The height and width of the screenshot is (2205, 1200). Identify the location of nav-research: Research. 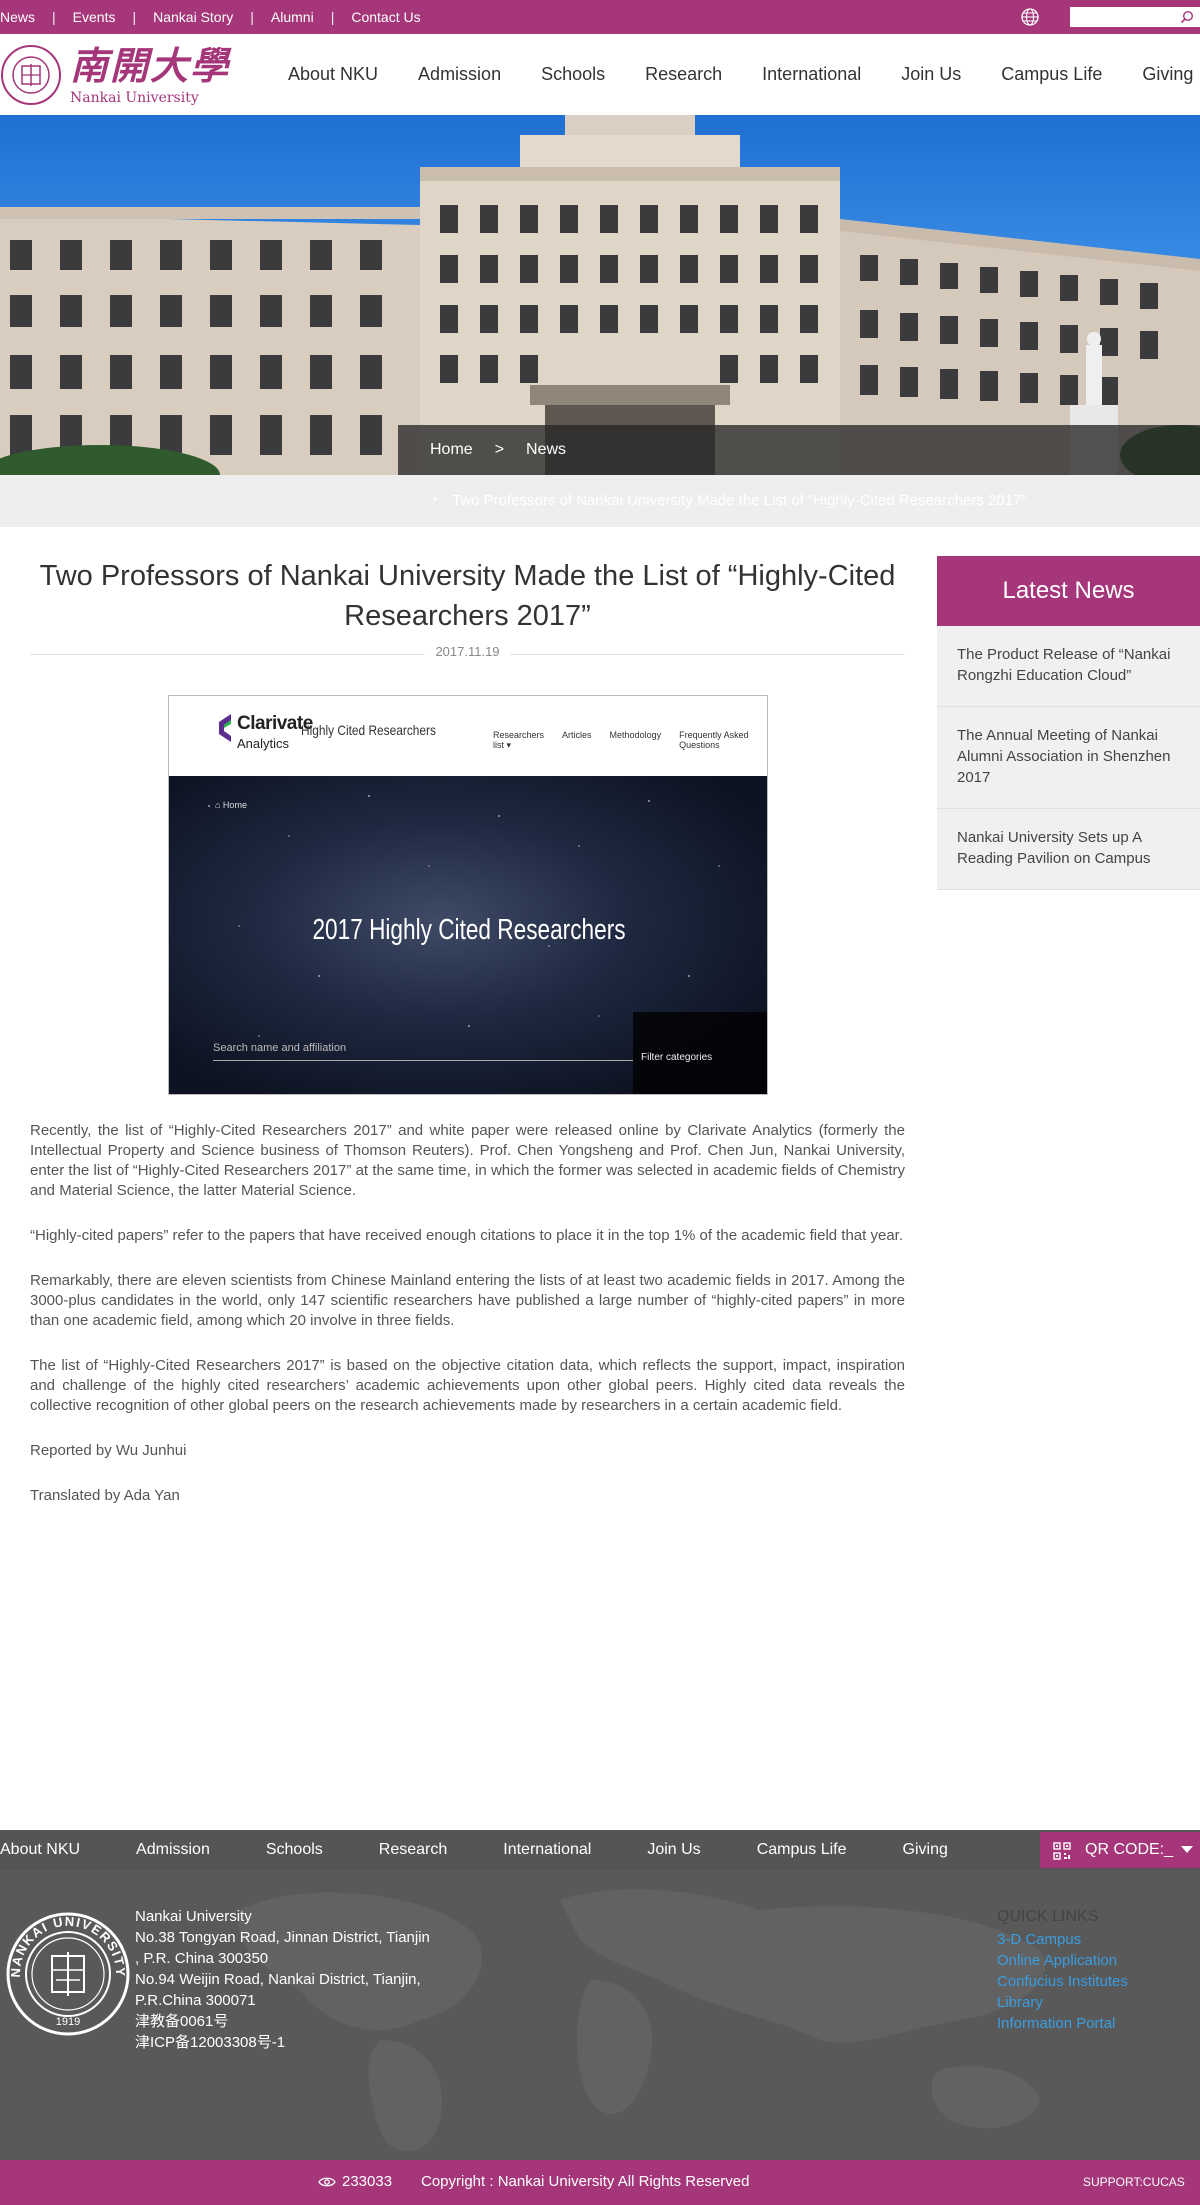
(683, 74).